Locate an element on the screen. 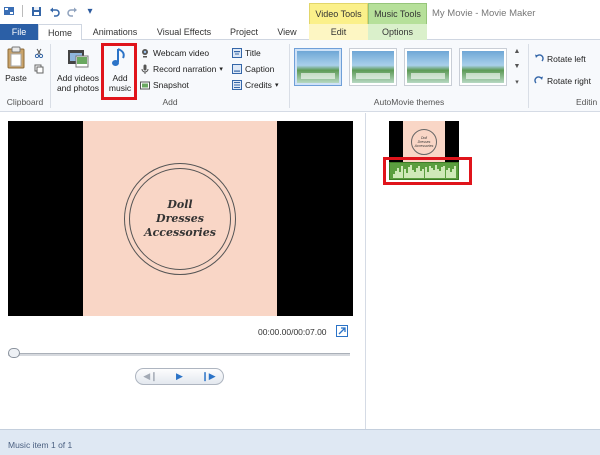  tab-view: View is located at coordinates (287, 32).